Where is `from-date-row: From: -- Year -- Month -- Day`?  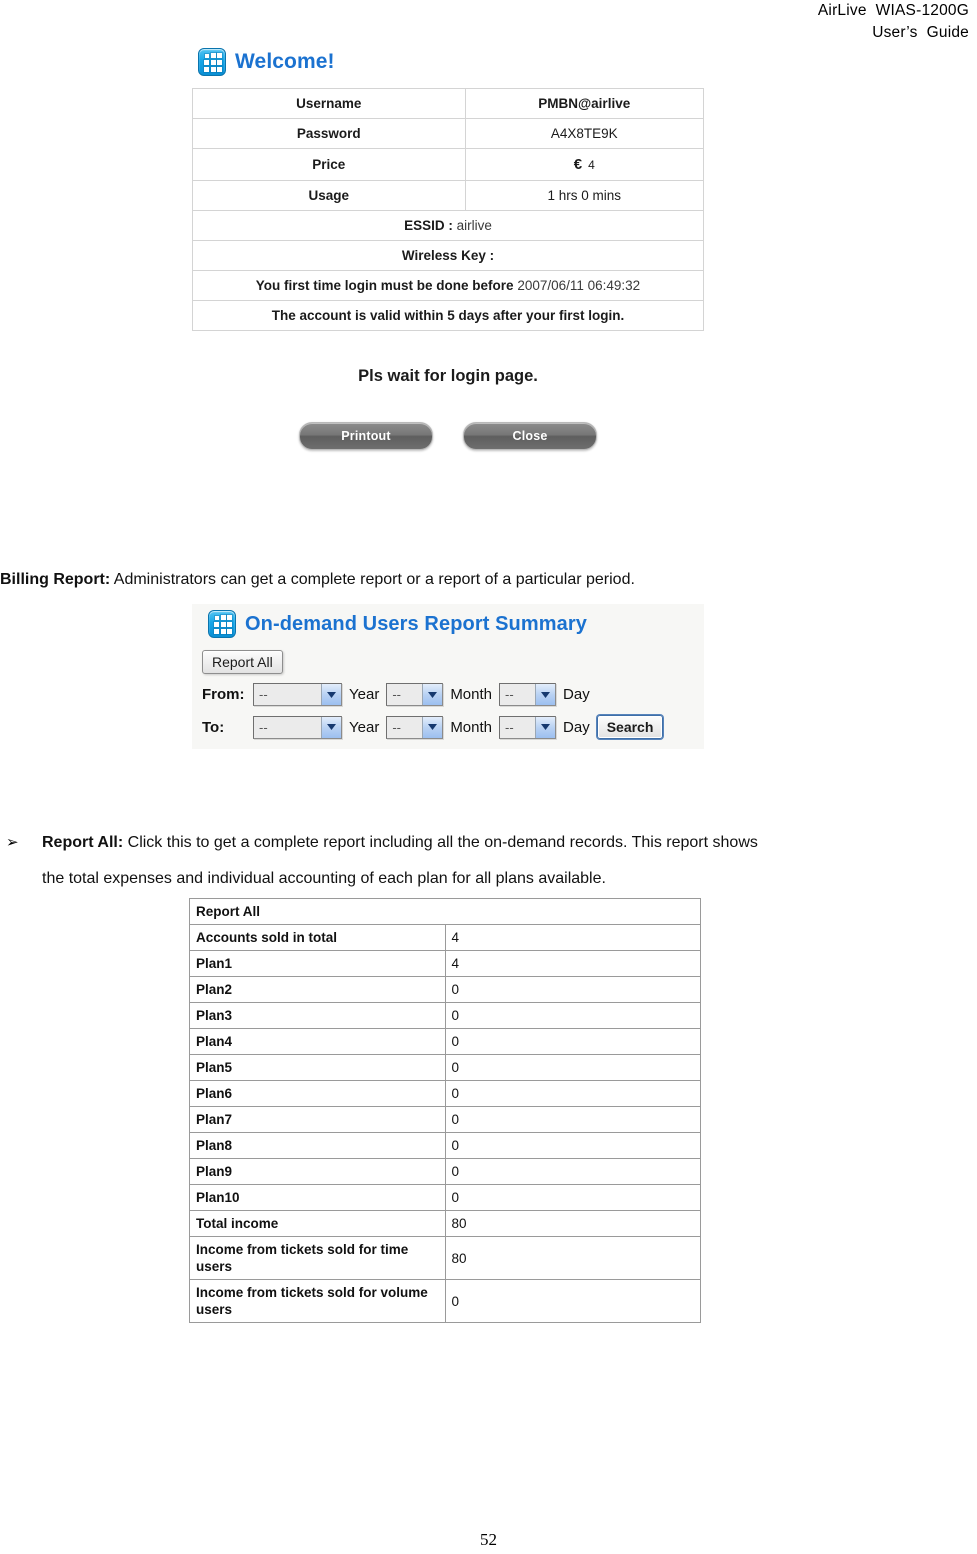 from-date-row: From: -- Year -- Month -- Day is located at coordinates (453, 694).